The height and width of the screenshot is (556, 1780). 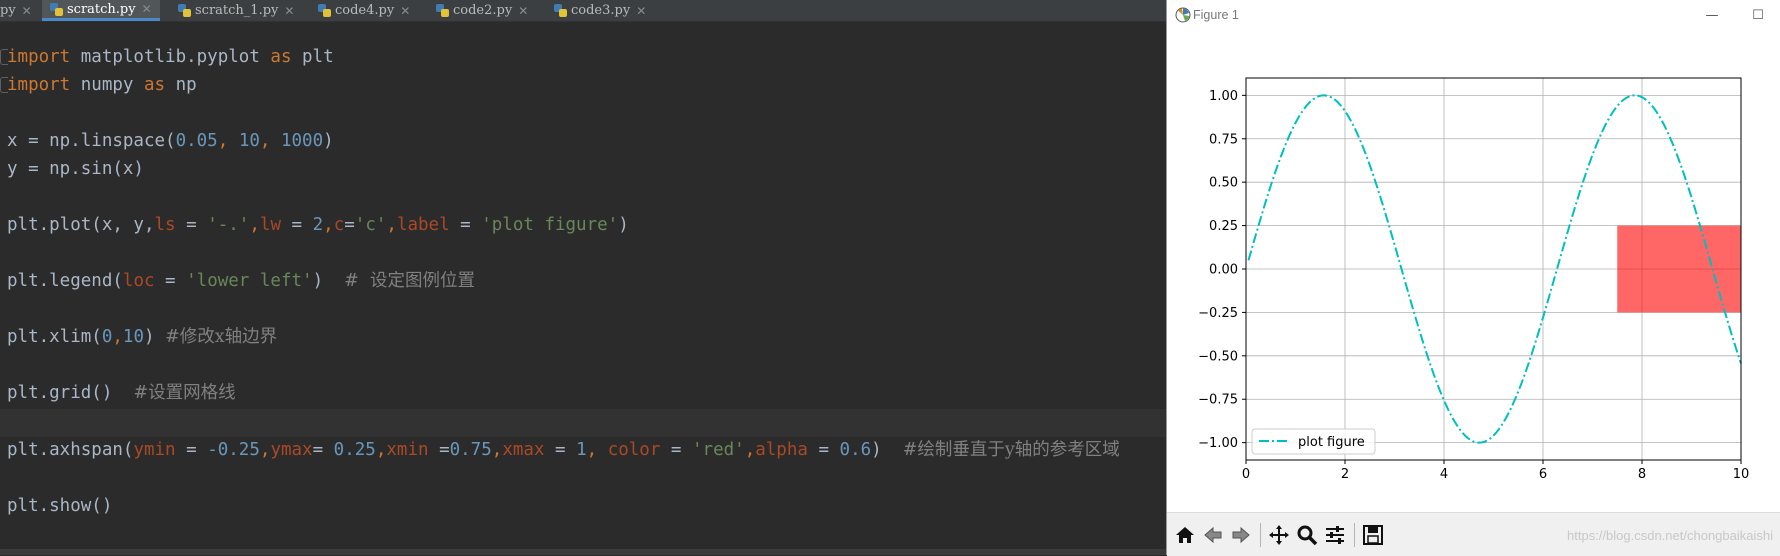 I want to click on maximize-icon: ☐, so click(x=1758, y=15).